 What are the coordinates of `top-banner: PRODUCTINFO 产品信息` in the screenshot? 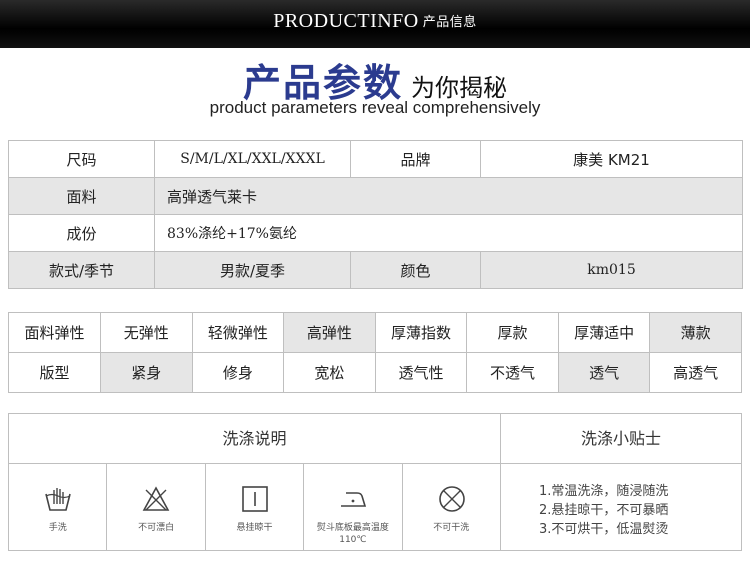 It's located at (375, 24).